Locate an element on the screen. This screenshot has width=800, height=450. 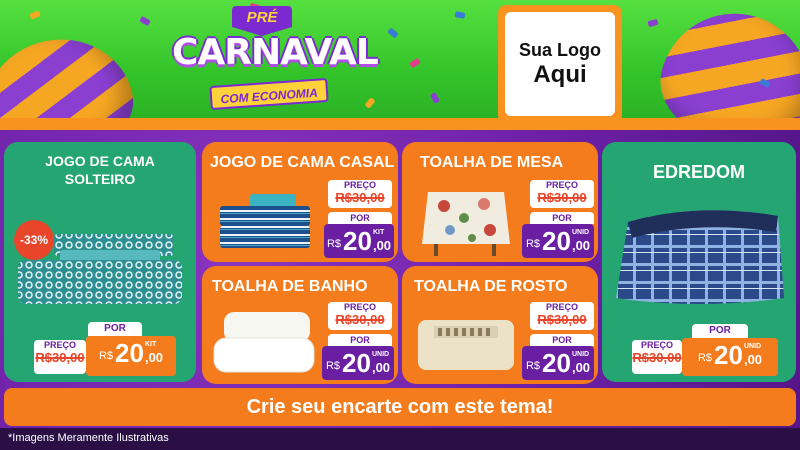
cta-banner: Crie seu encarte com este tema! is located at coordinates (400, 407).